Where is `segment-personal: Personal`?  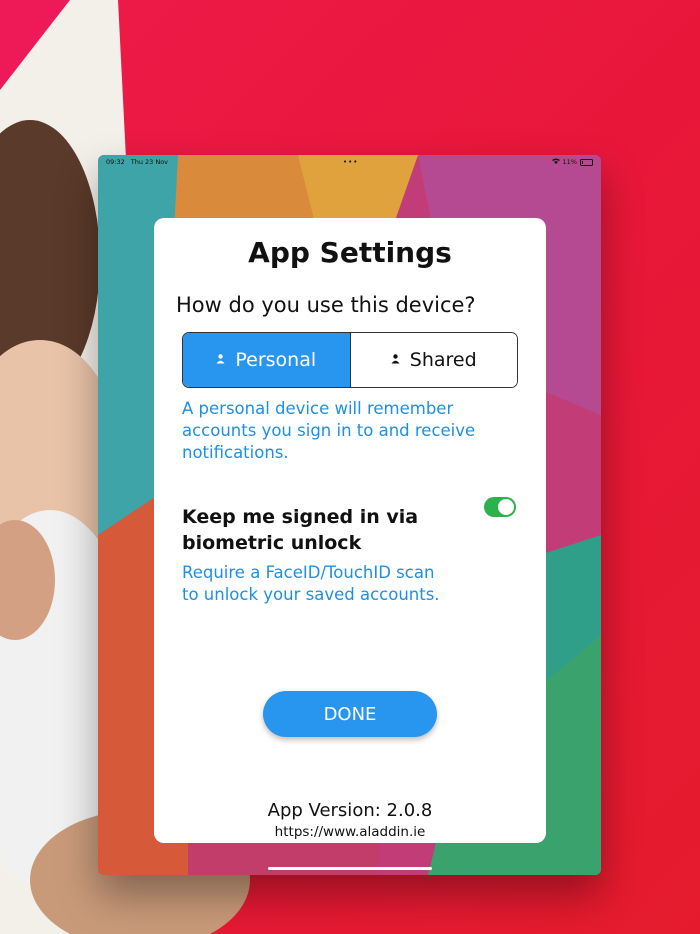
segment-personal: Personal is located at coordinates (266, 360).